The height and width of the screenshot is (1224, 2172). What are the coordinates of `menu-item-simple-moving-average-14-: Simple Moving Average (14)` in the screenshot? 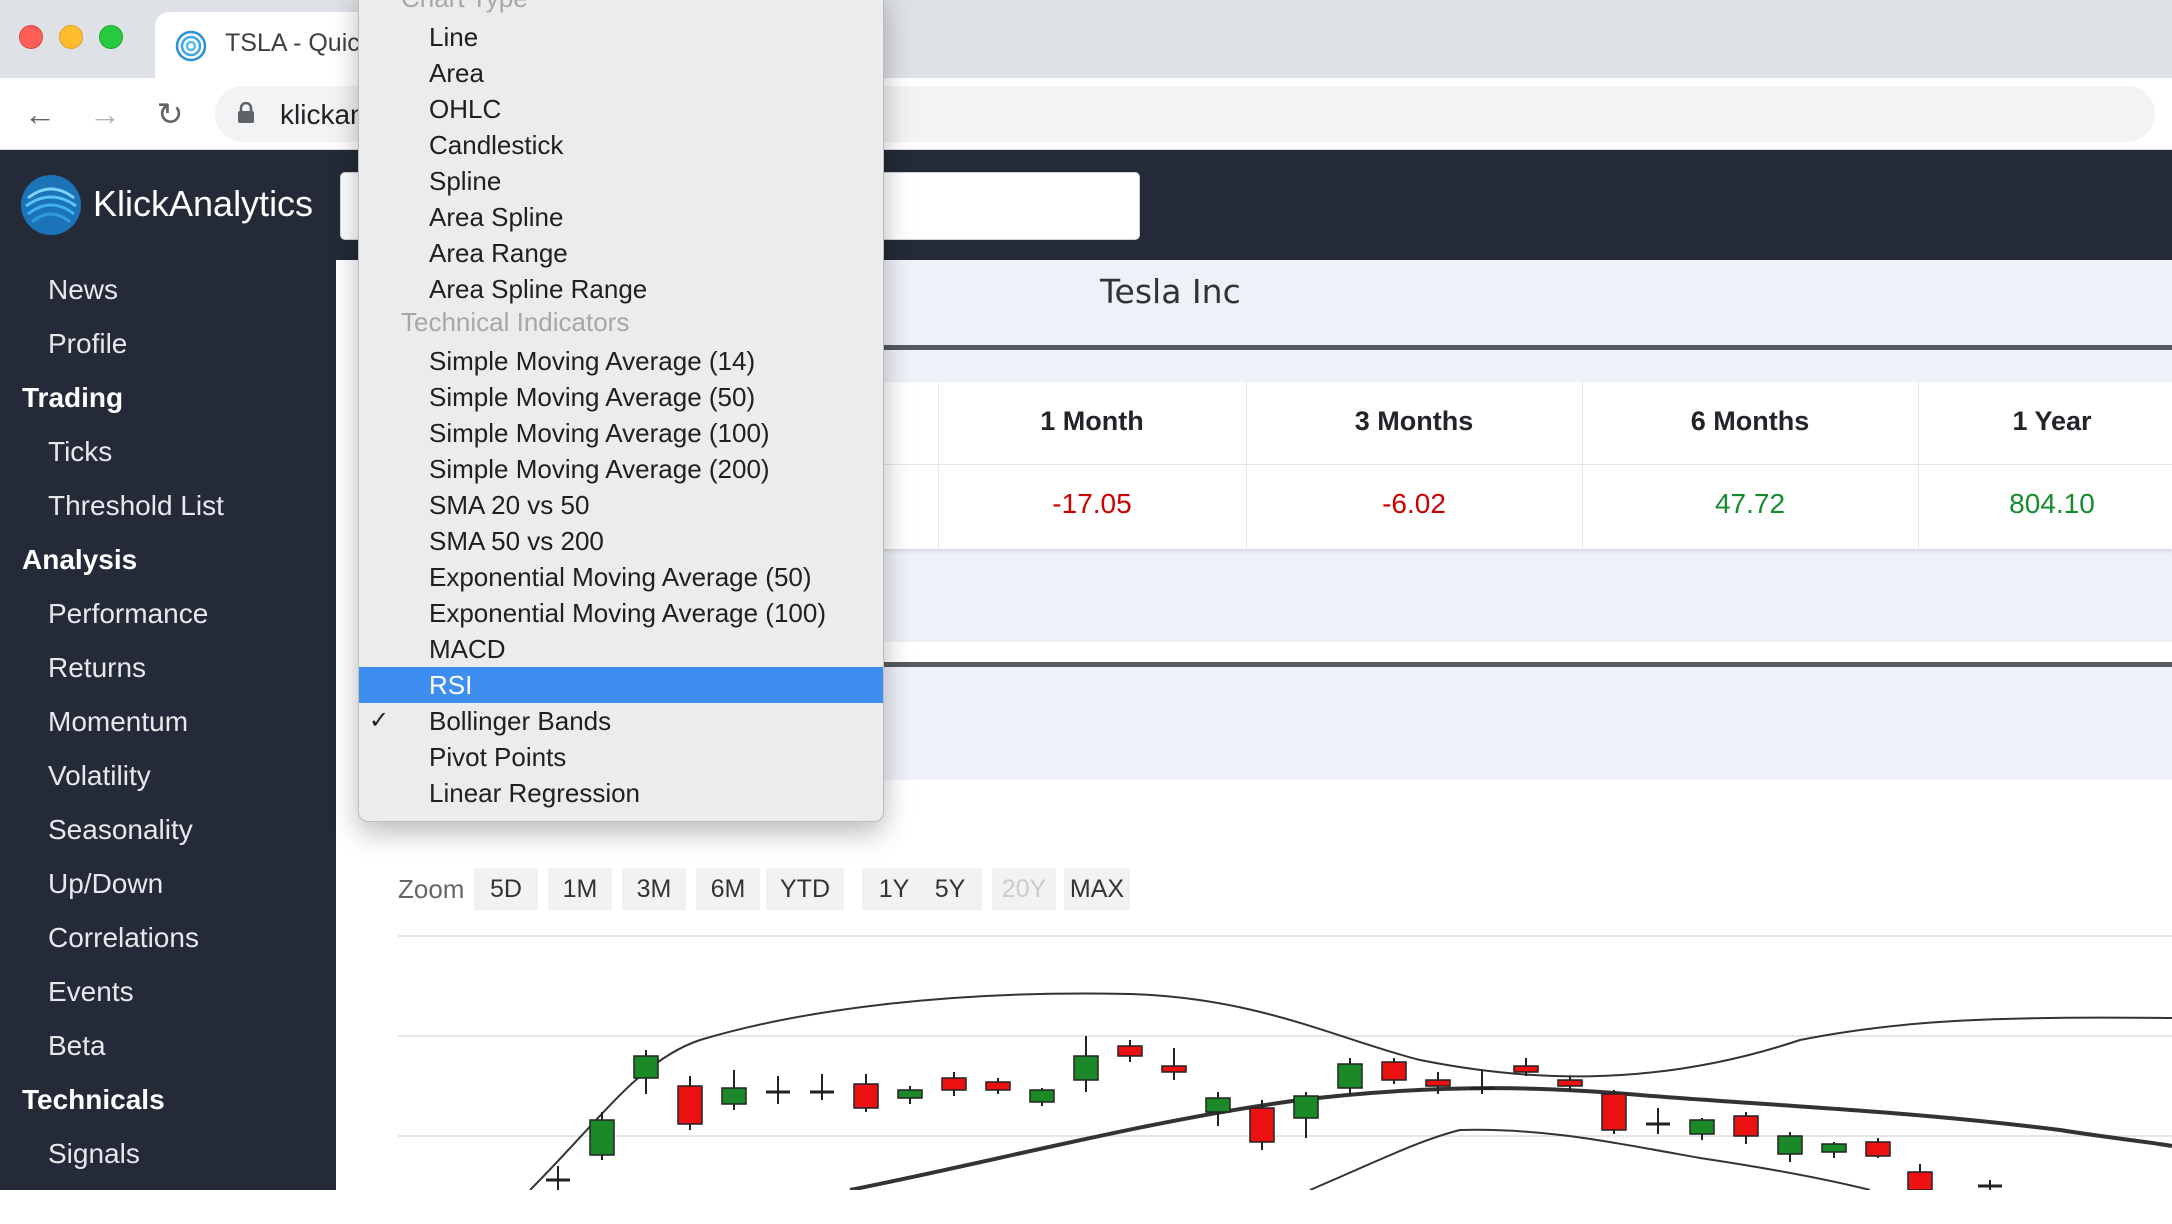 It's located at (621, 361).